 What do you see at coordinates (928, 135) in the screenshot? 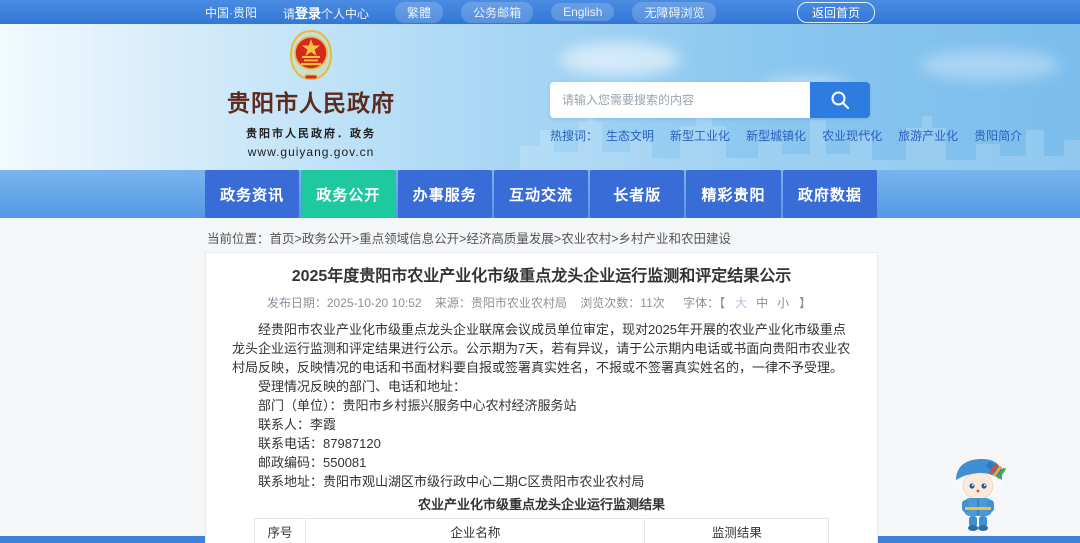
I see `hot-word-5: 旅游产业化` at bounding box center [928, 135].